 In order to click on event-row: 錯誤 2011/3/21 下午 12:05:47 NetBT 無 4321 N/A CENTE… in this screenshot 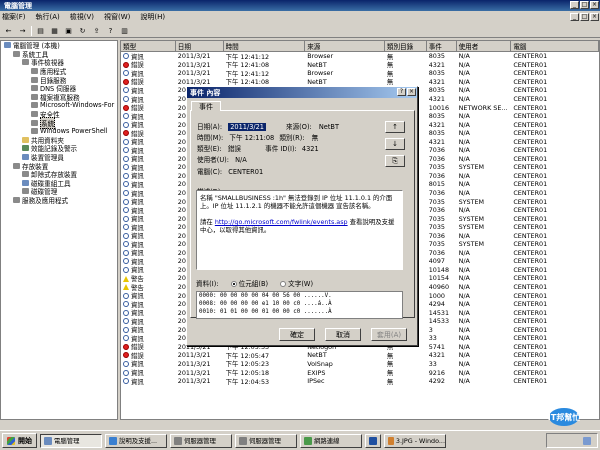, I will do `click(360, 355)`.